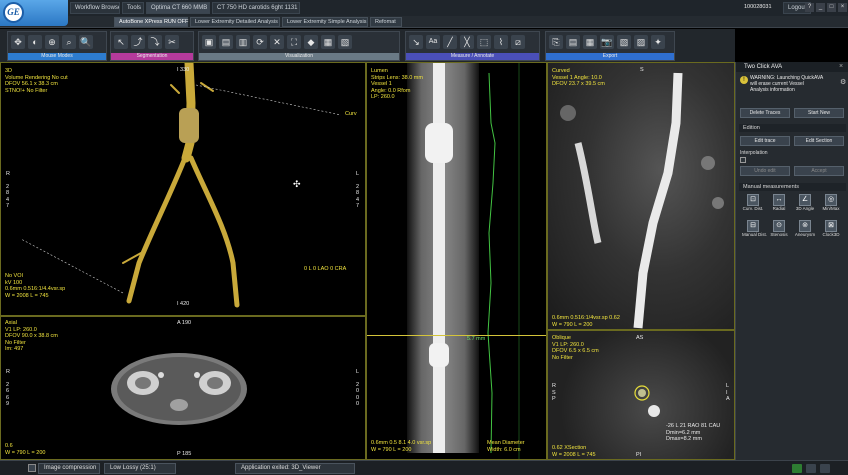 This screenshot has width=848, height=475. Describe the element at coordinates (472, 56) in the screenshot. I see `group-label-measure: Measure / Annotate` at that location.